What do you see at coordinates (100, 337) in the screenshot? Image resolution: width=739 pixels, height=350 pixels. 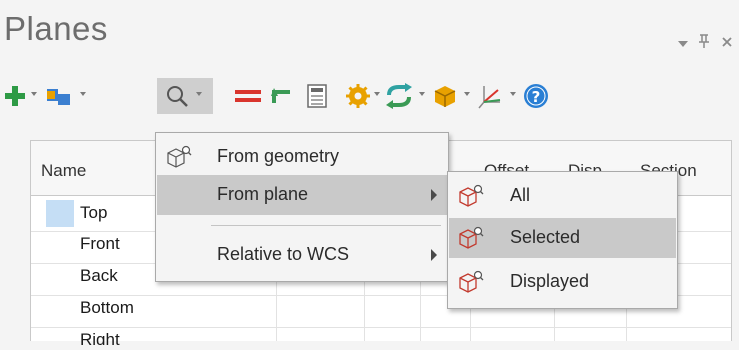 I see `table-row: Right` at bounding box center [100, 337].